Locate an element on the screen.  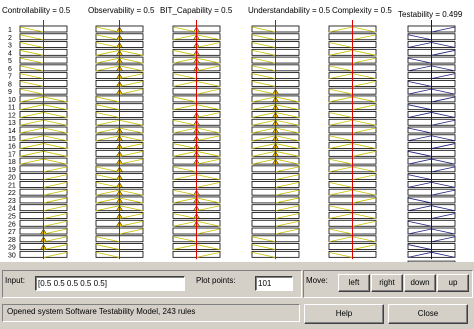
rule-number: 29 is located at coordinates (12, 248).